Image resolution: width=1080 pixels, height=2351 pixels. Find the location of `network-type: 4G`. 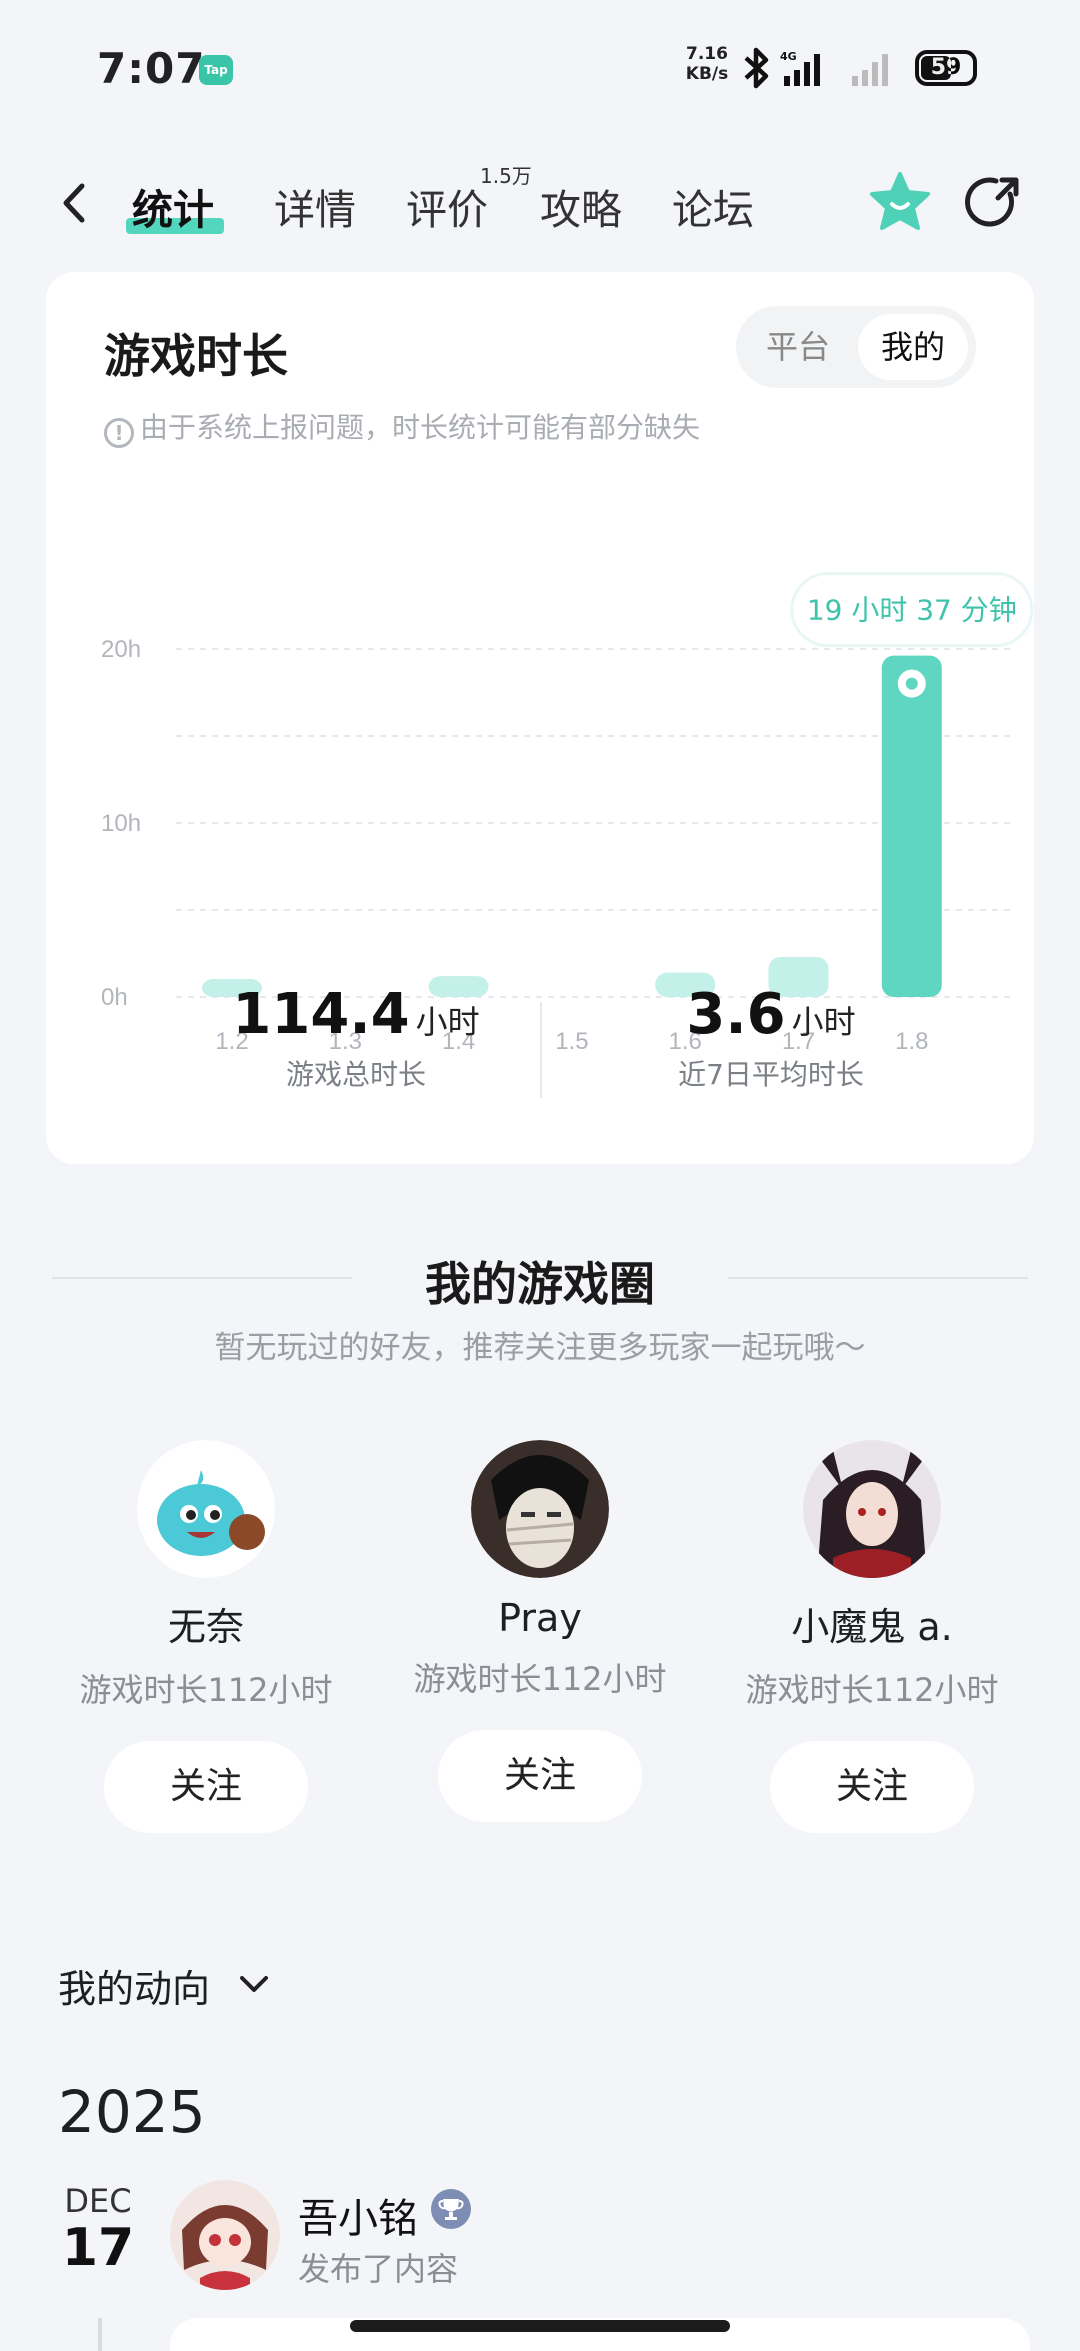

network-type: 4G is located at coordinates (788, 56).